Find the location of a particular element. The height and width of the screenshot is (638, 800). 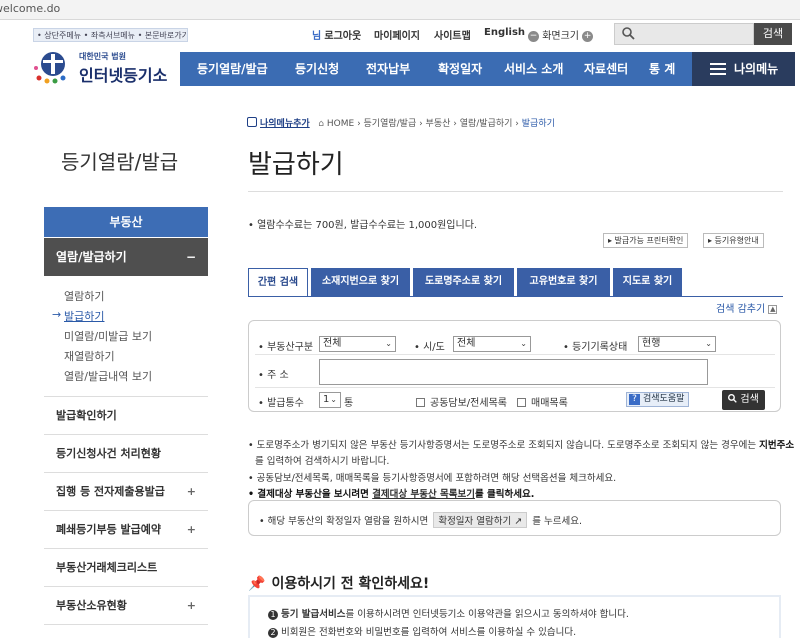

tab-road-address: 도로명주소로 찾기 is located at coordinates (463, 282).